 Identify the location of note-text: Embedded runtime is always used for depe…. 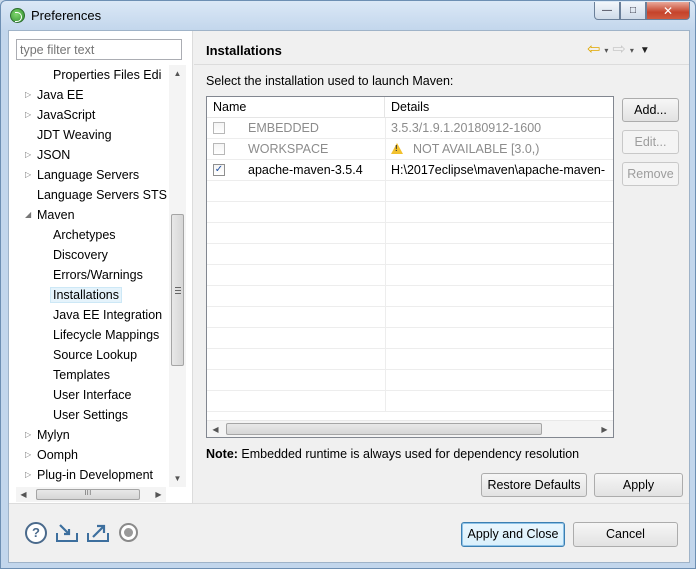
(408, 454).